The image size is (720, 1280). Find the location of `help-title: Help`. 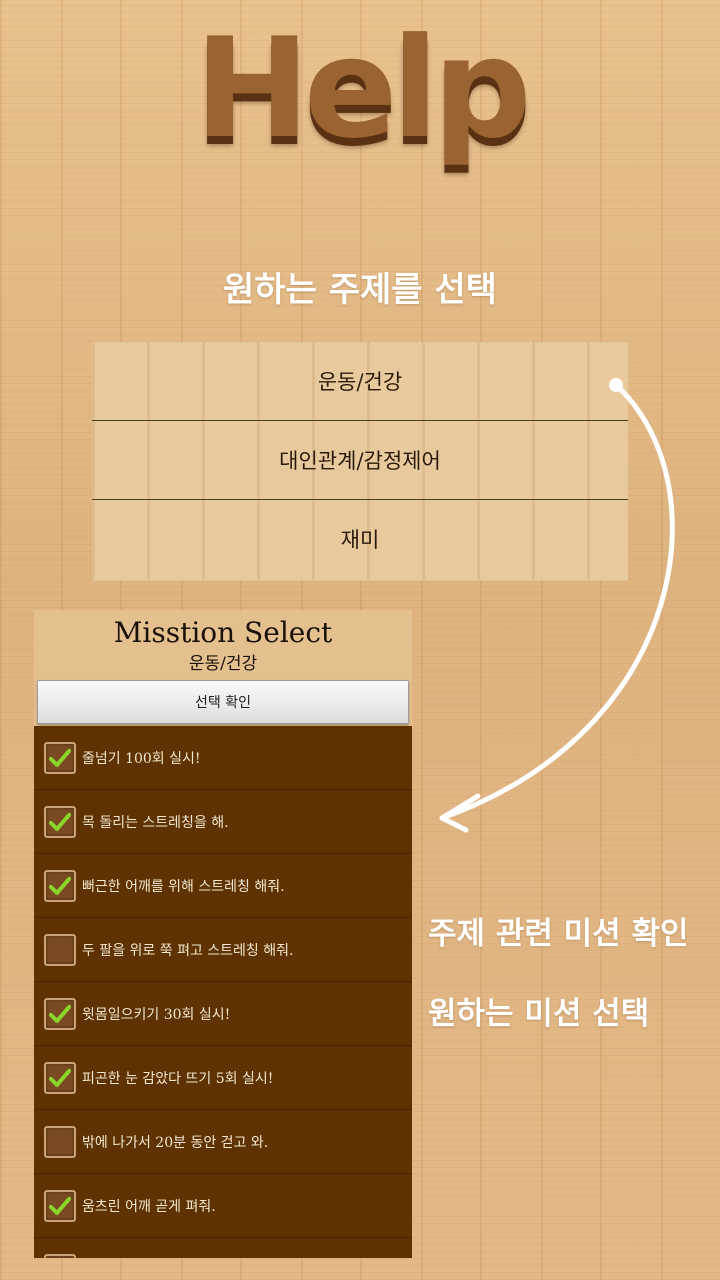

help-title: Help is located at coordinates (362, 88).